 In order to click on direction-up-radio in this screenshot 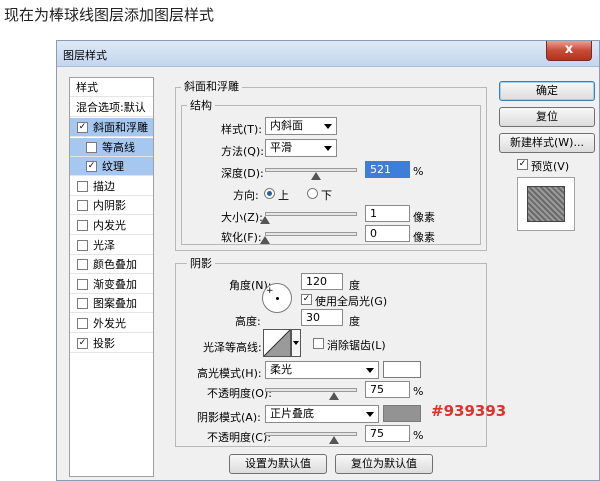, I will do `click(269, 193)`.